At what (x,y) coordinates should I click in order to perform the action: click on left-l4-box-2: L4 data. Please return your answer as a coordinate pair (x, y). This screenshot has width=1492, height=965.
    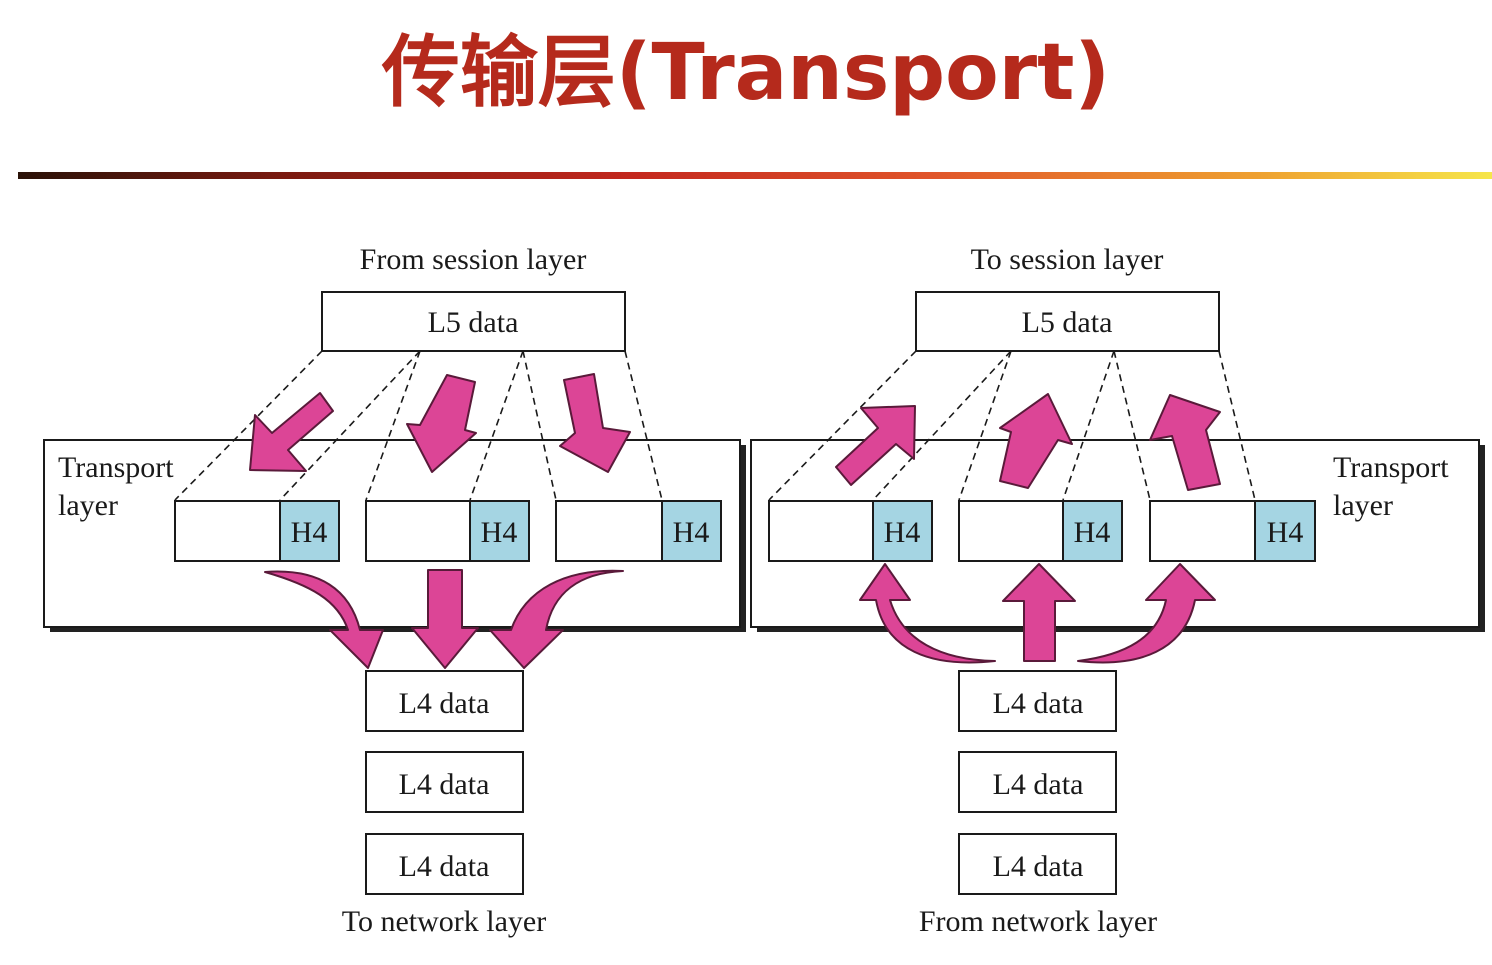
    Looking at the image, I should click on (444, 782).